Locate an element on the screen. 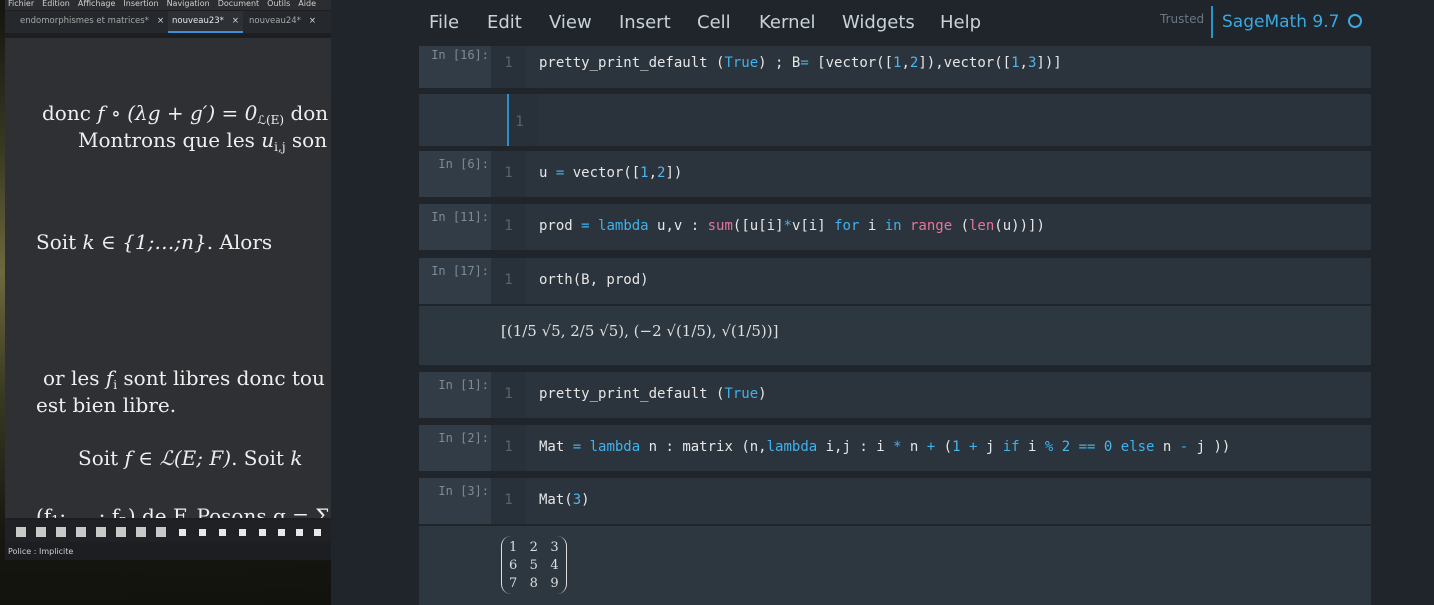  matrix-row: 1 2 3 is located at coordinates (534, 547).